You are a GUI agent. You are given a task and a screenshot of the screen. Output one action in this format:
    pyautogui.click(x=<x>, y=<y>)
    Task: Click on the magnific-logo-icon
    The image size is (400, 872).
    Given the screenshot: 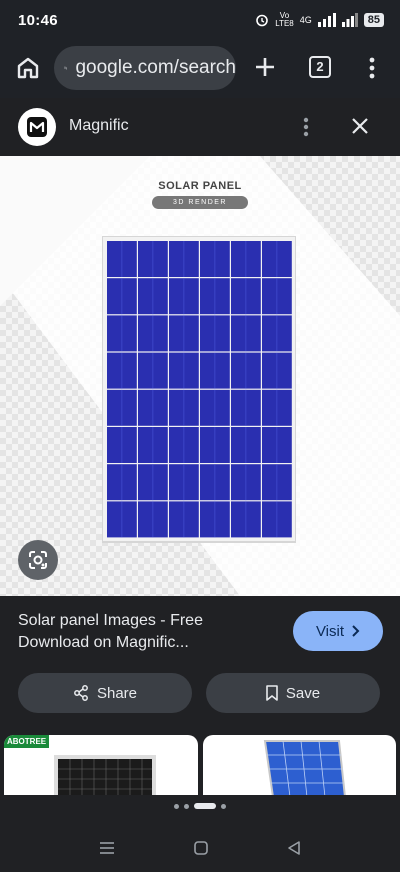 What is the action you would take?
    pyautogui.click(x=37, y=127)
    